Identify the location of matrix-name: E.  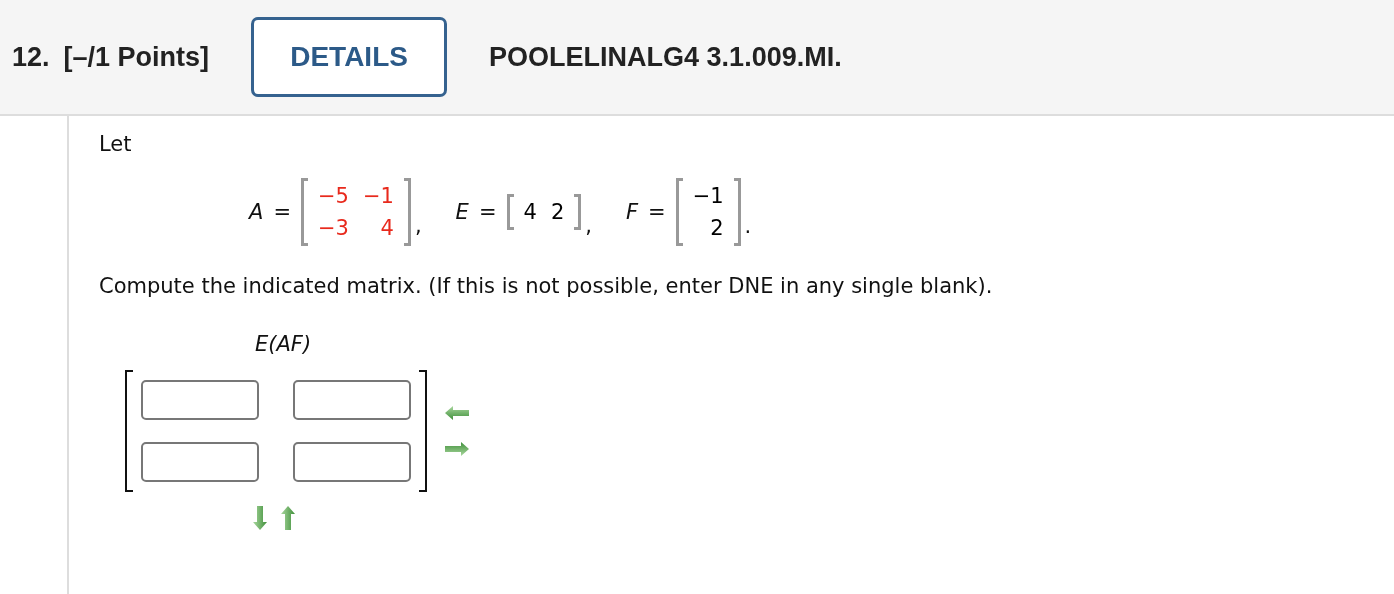
(462, 212).